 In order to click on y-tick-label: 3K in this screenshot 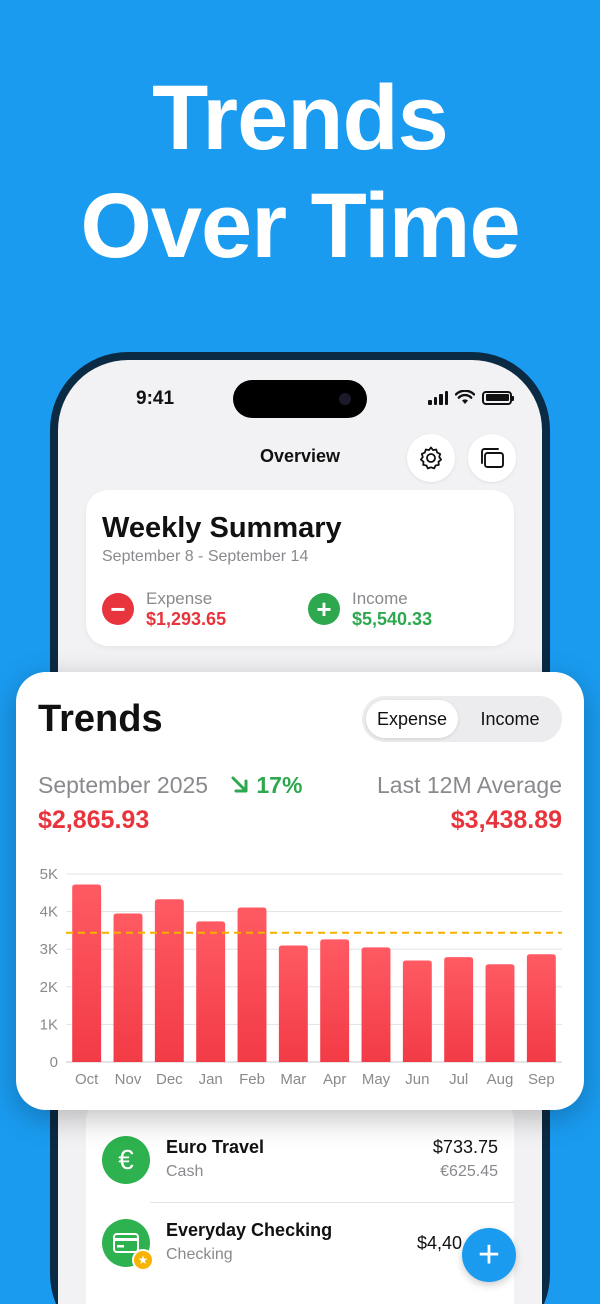, I will do `click(49, 949)`.